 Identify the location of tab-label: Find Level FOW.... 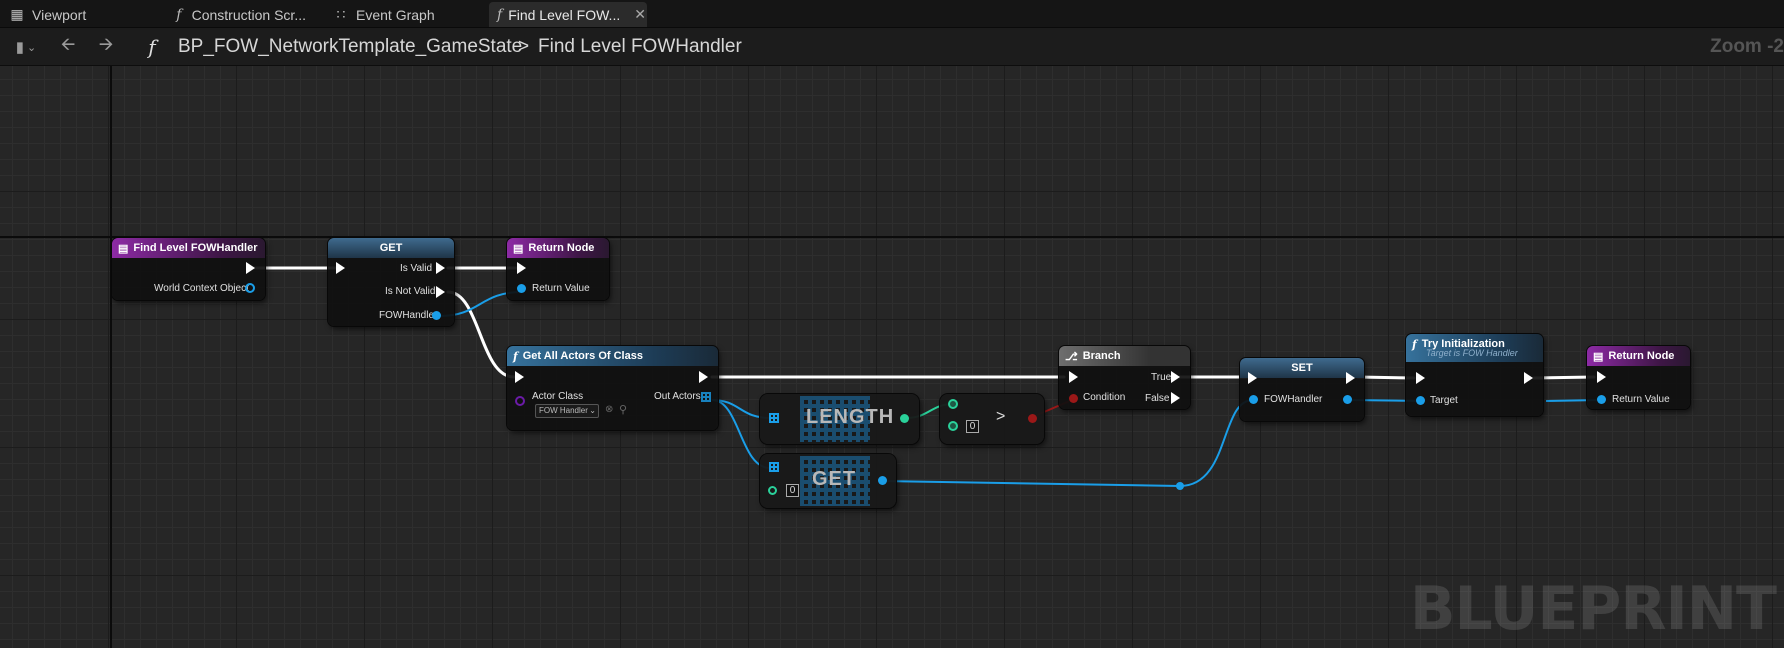
(564, 14).